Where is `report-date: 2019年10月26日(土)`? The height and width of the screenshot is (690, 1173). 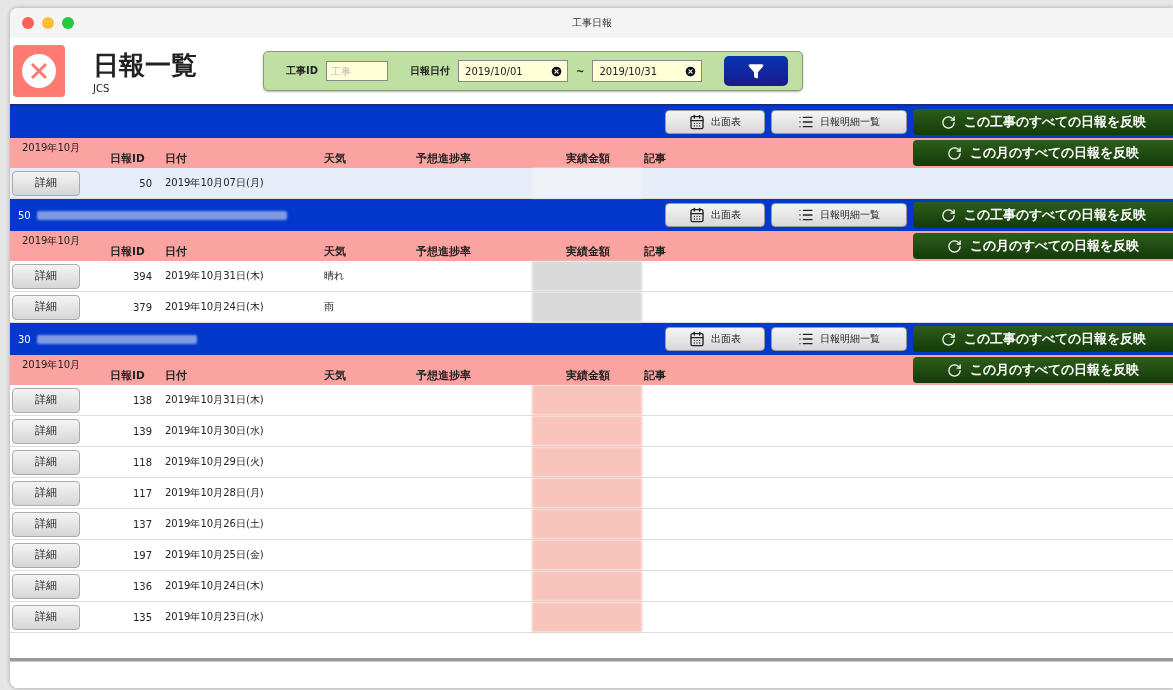 report-date: 2019年10月26日(土) is located at coordinates (214, 524).